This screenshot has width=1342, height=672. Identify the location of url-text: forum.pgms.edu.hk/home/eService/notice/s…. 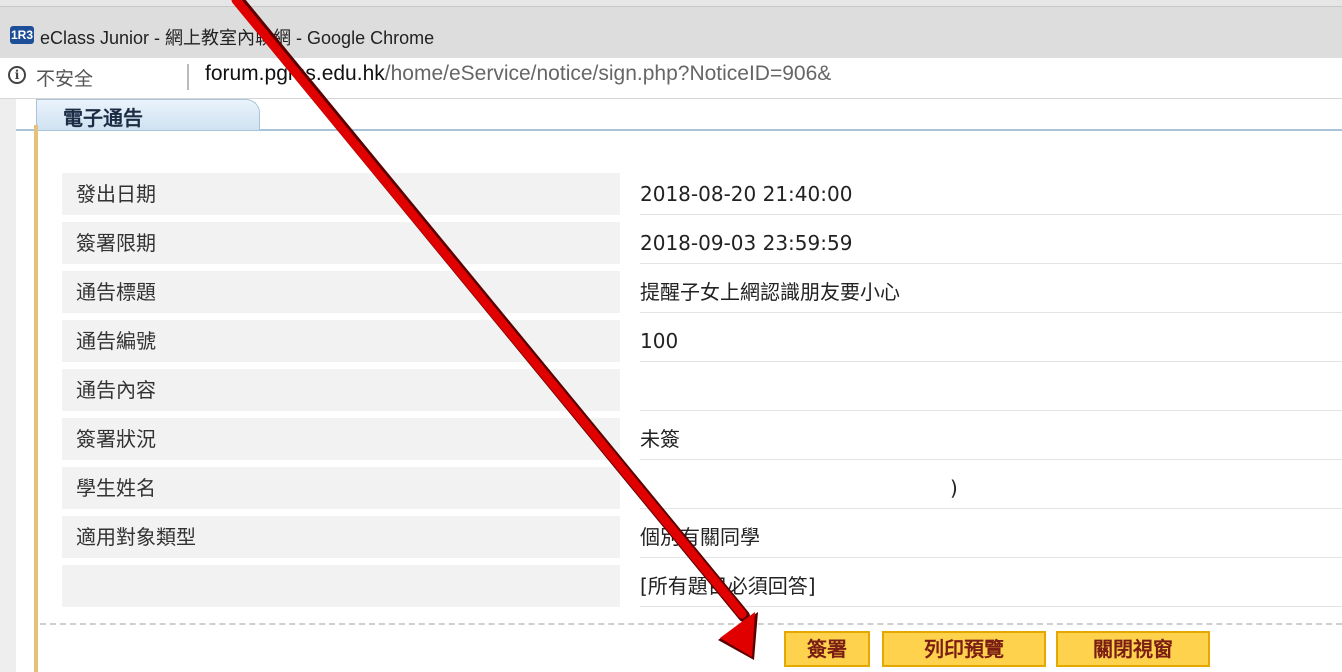
(518, 74).